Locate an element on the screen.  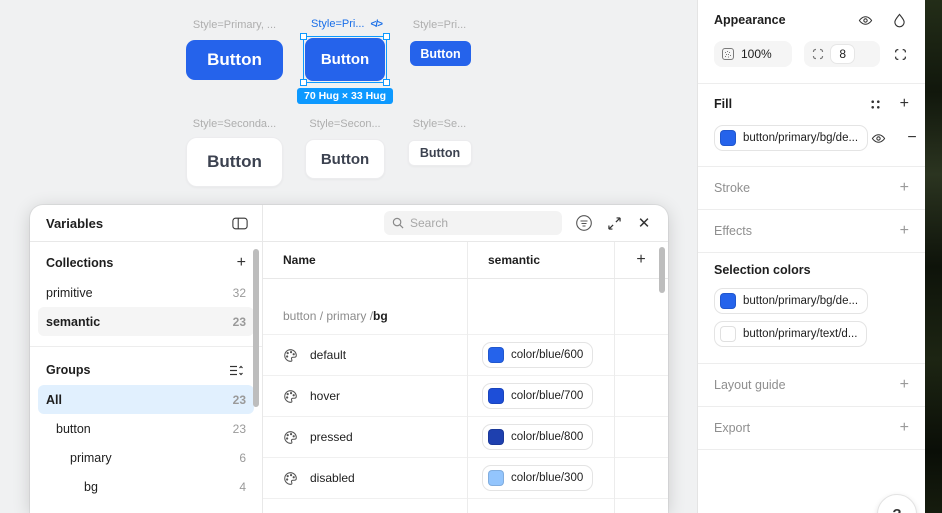
group-item-primary: primary 6 is located at coordinates (146, 457).